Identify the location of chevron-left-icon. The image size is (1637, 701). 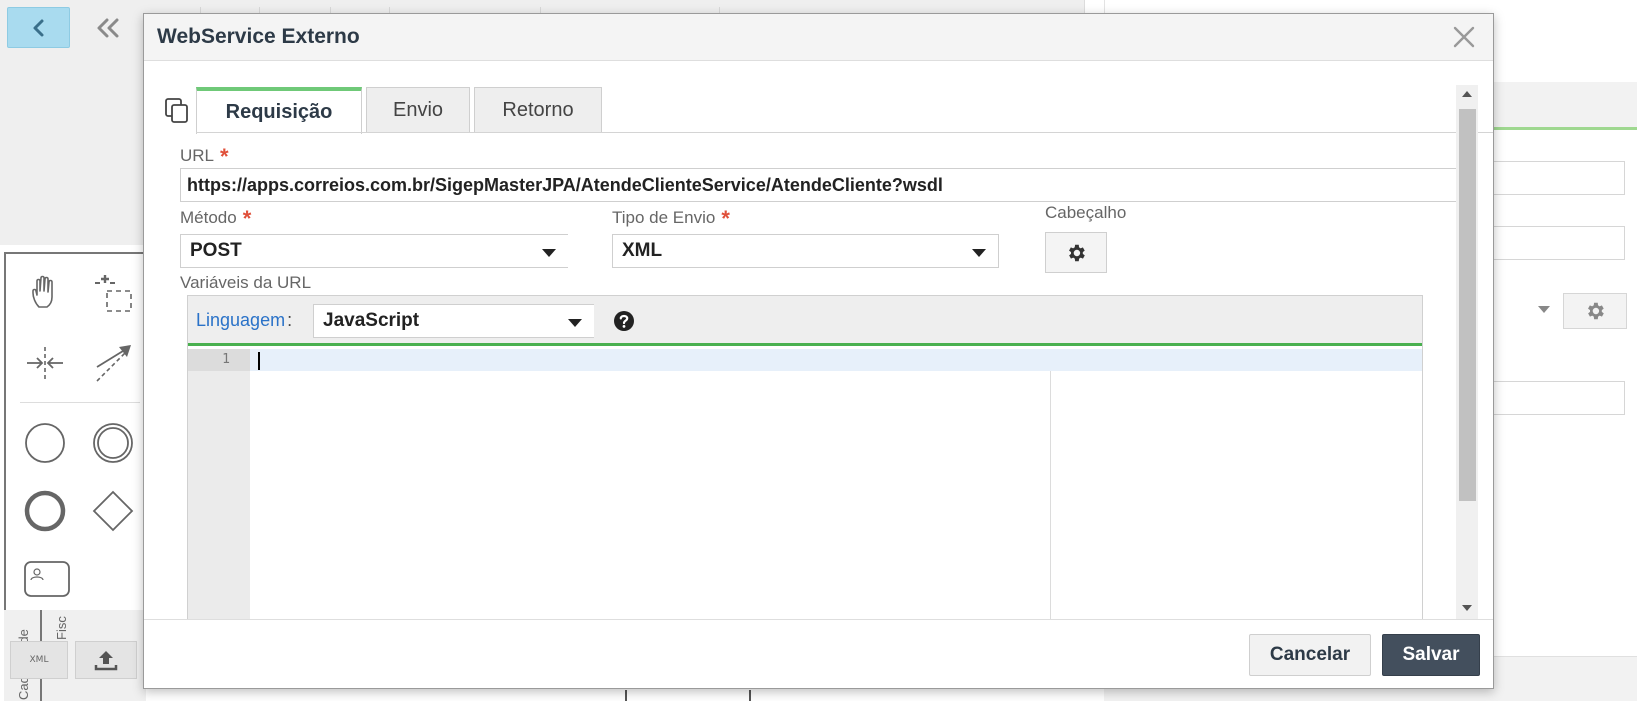
(38, 27).